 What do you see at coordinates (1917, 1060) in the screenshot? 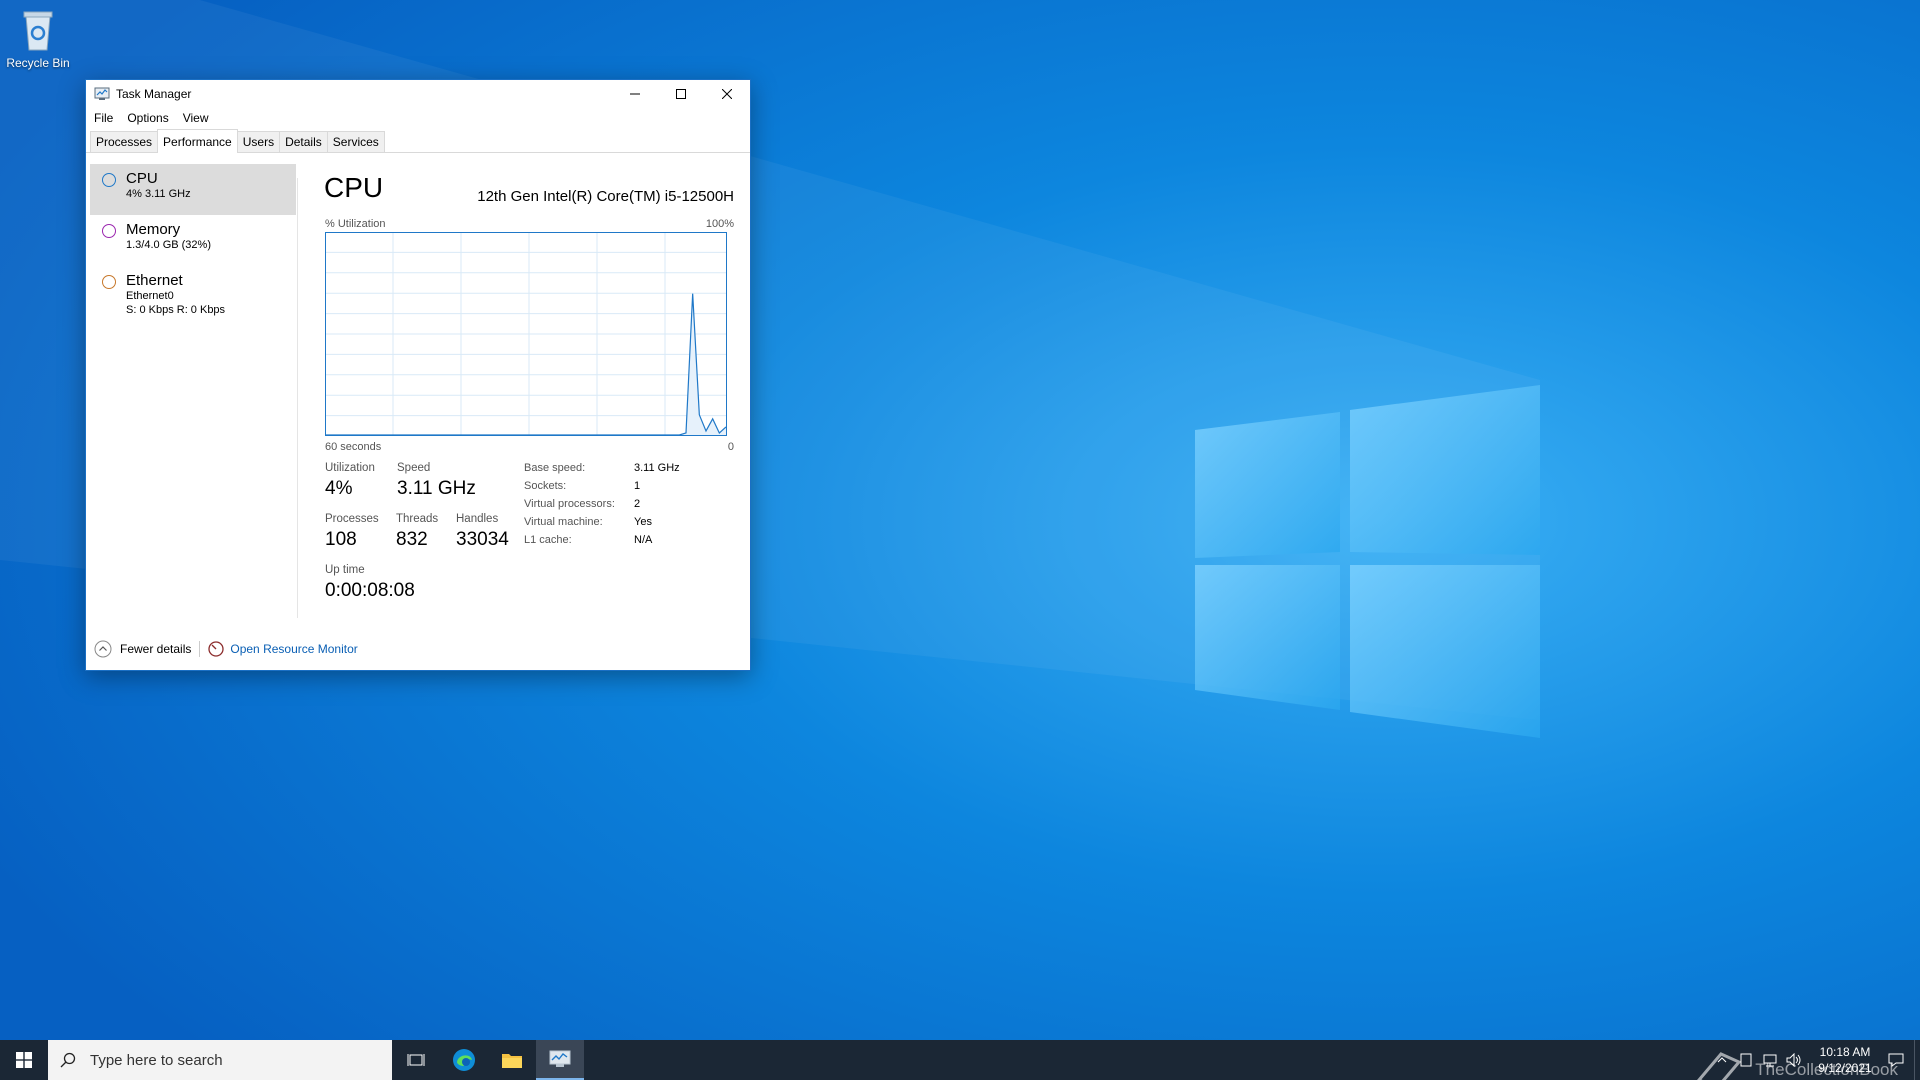
I see `show-desktop-button` at bounding box center [1917, 1060].